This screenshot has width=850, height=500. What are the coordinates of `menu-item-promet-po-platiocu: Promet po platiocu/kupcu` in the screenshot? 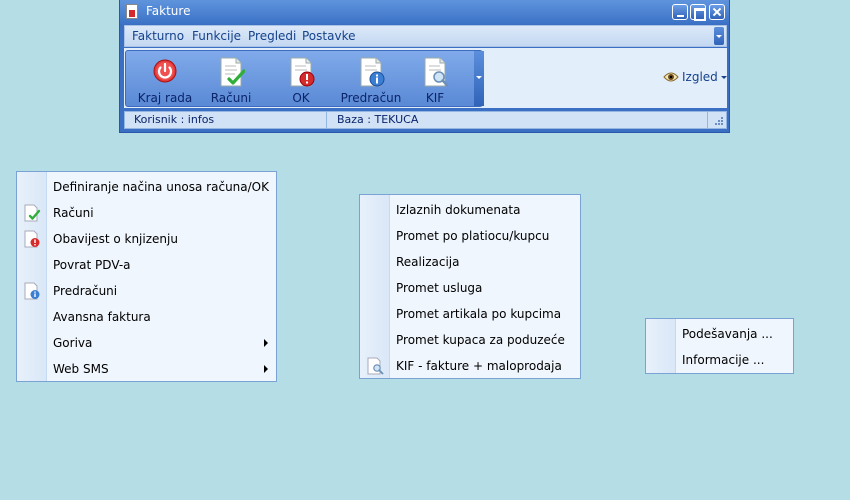 It's located at (470, 236).